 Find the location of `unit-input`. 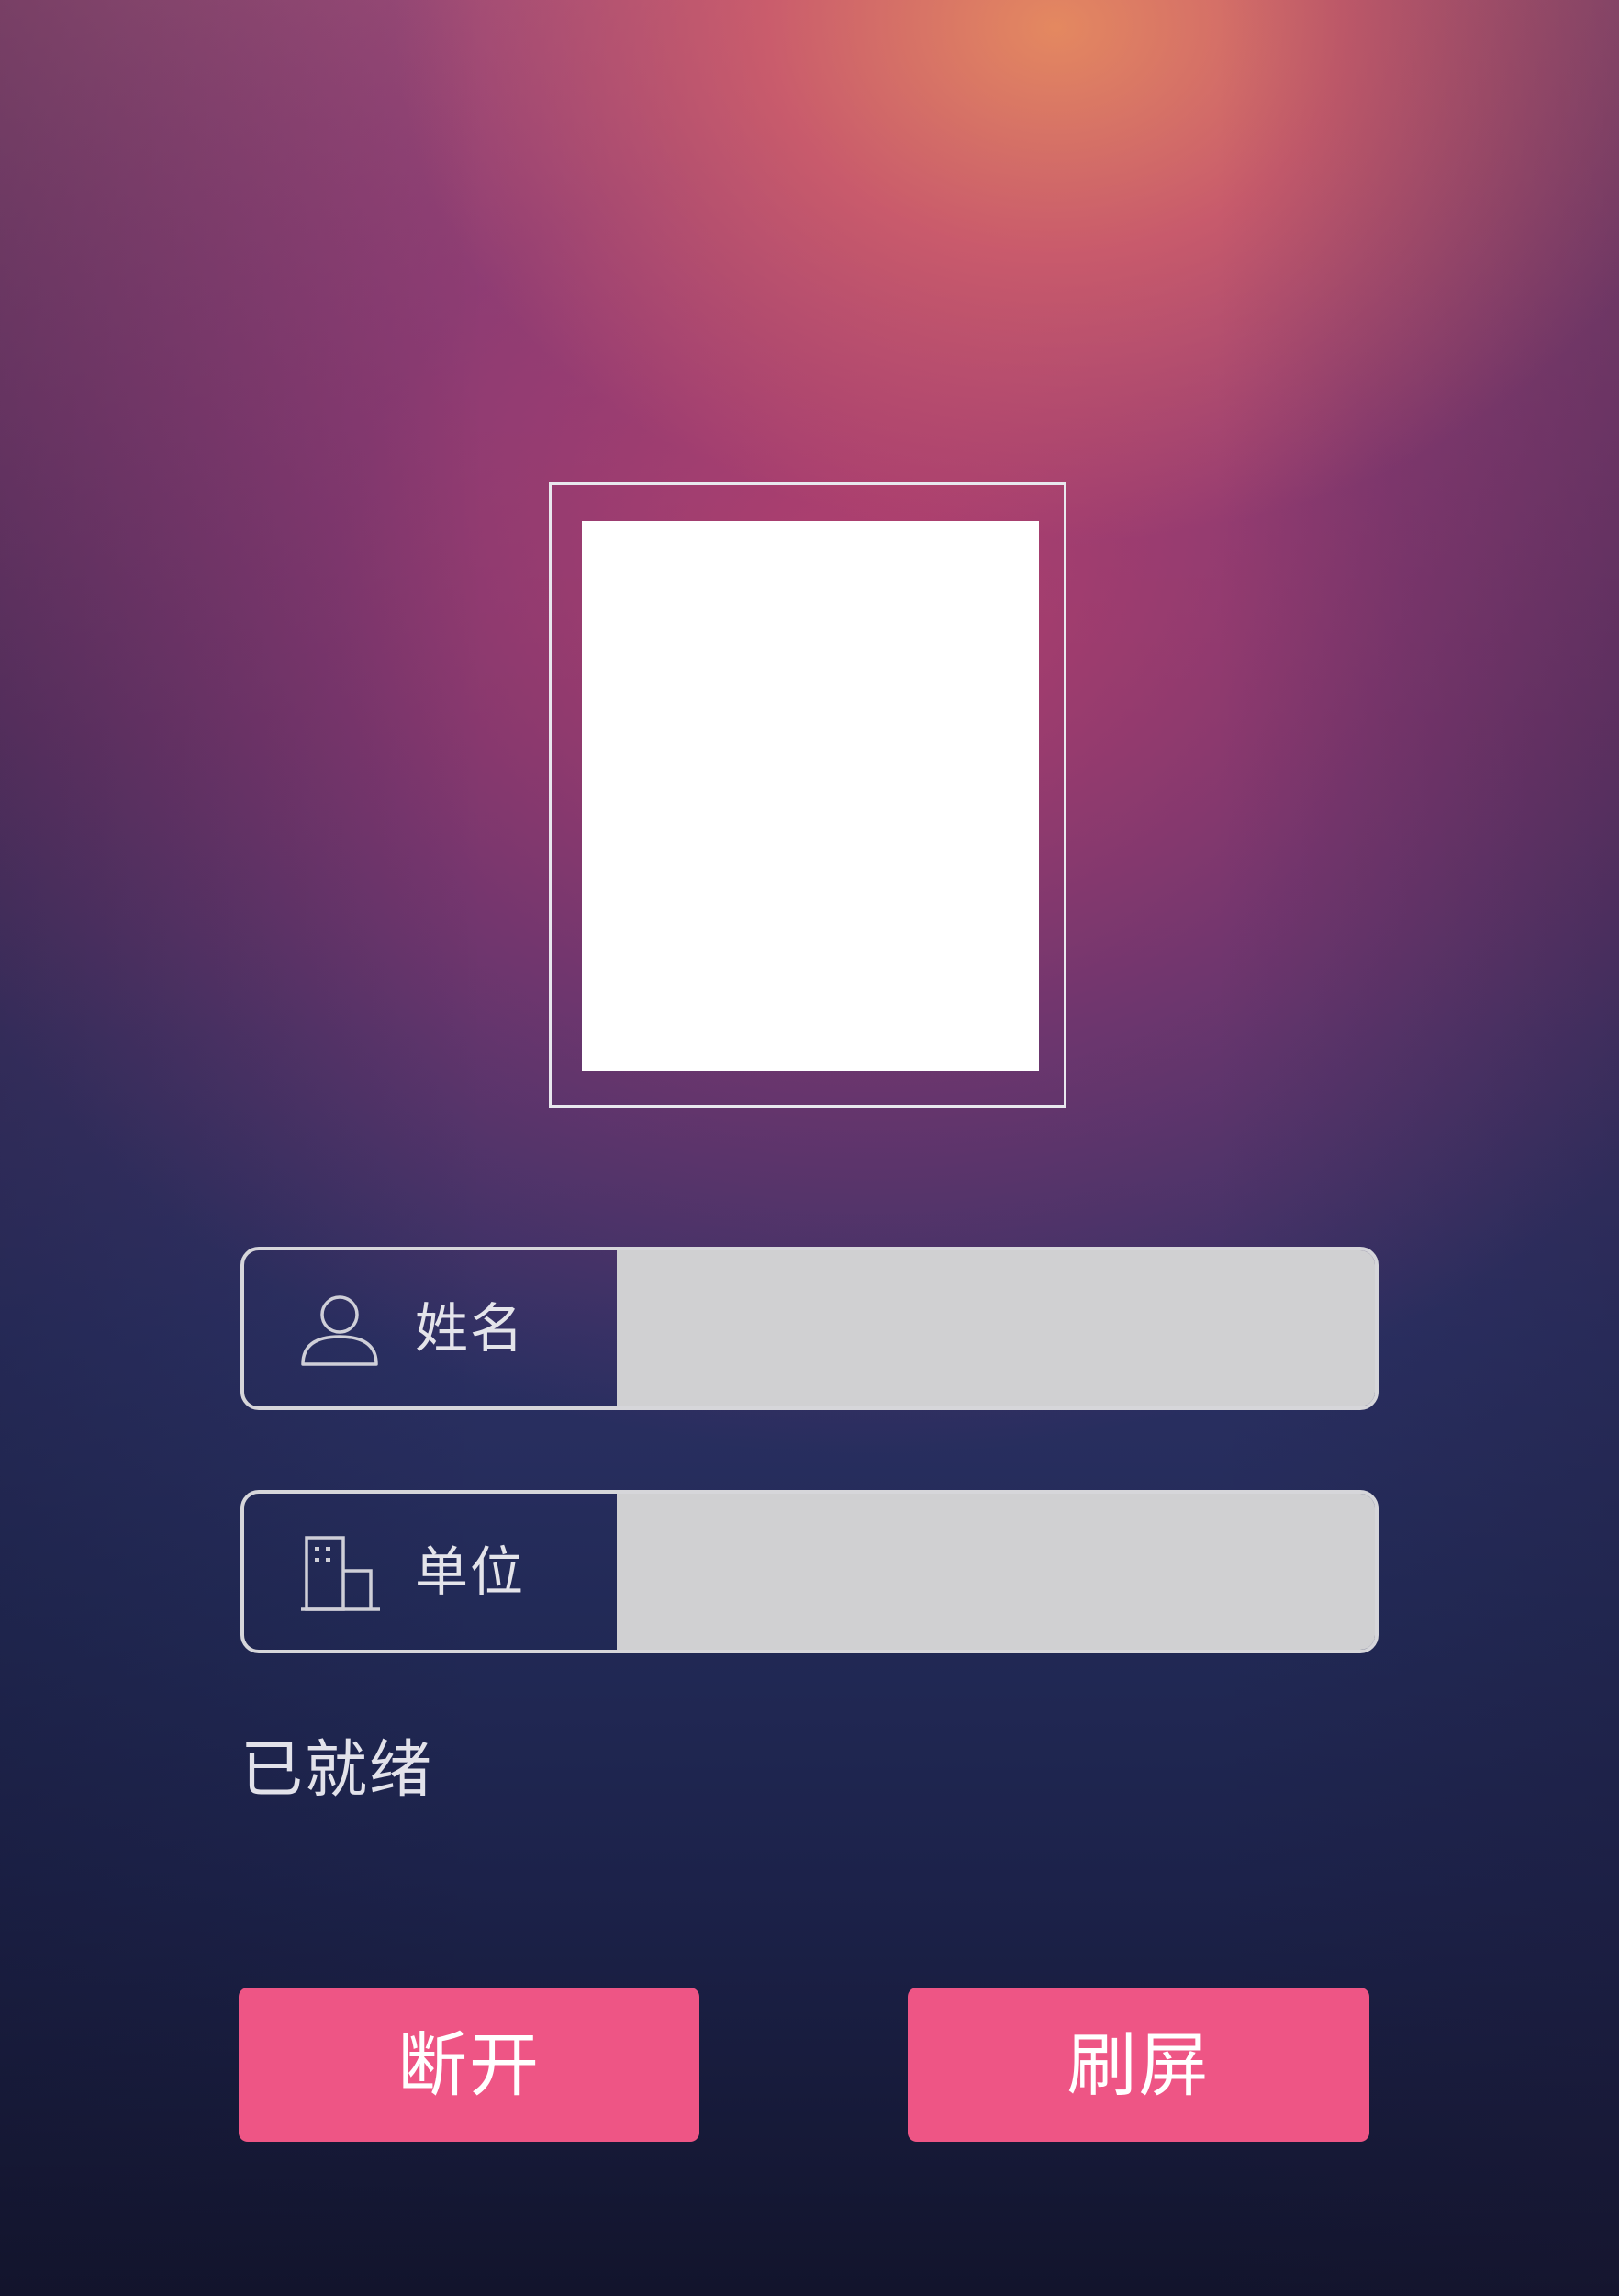

unit-input is located at coordinates (996, 1572).